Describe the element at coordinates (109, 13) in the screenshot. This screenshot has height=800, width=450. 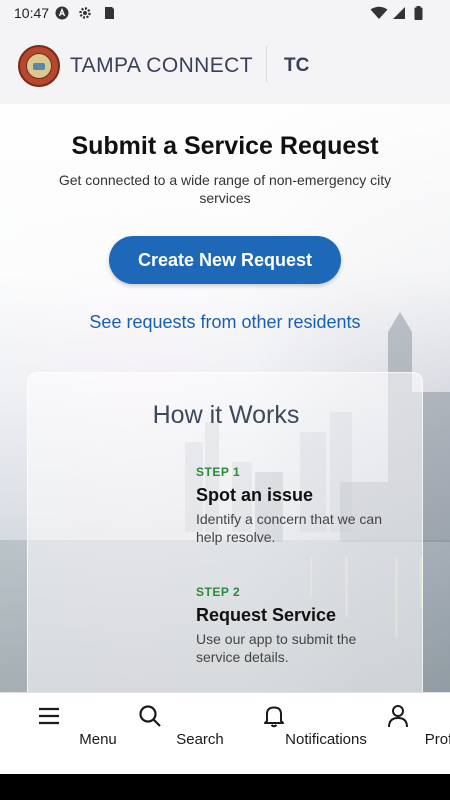
I see `sd-card-icon` at that location.